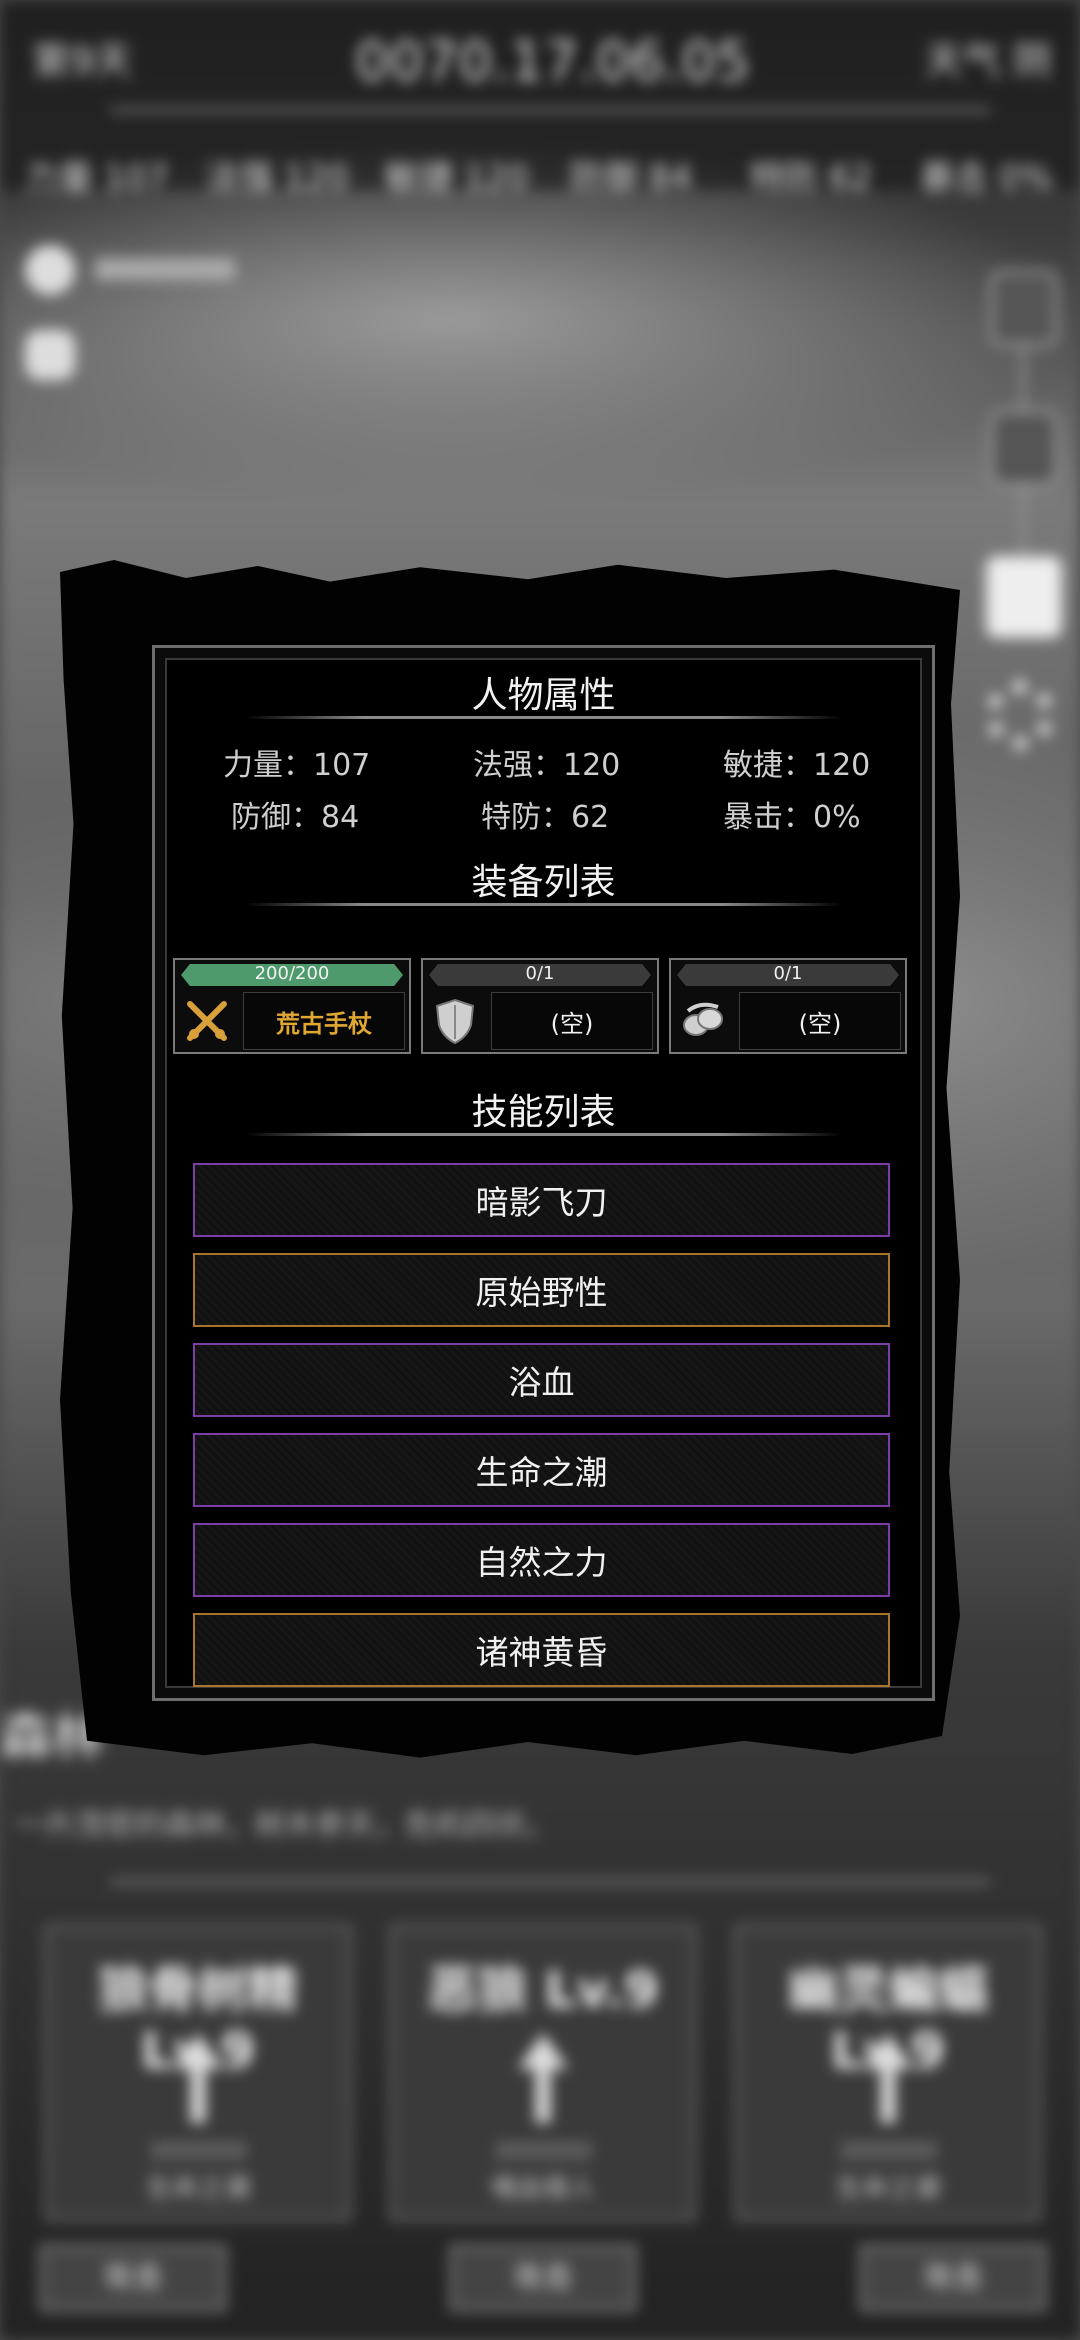 Image resolution: width=1080 pixels, height=2340 pixels. Describe the element at coordinates (547, 765) in the screenshot. I see `attribute-magic: 法强：120` at that location.